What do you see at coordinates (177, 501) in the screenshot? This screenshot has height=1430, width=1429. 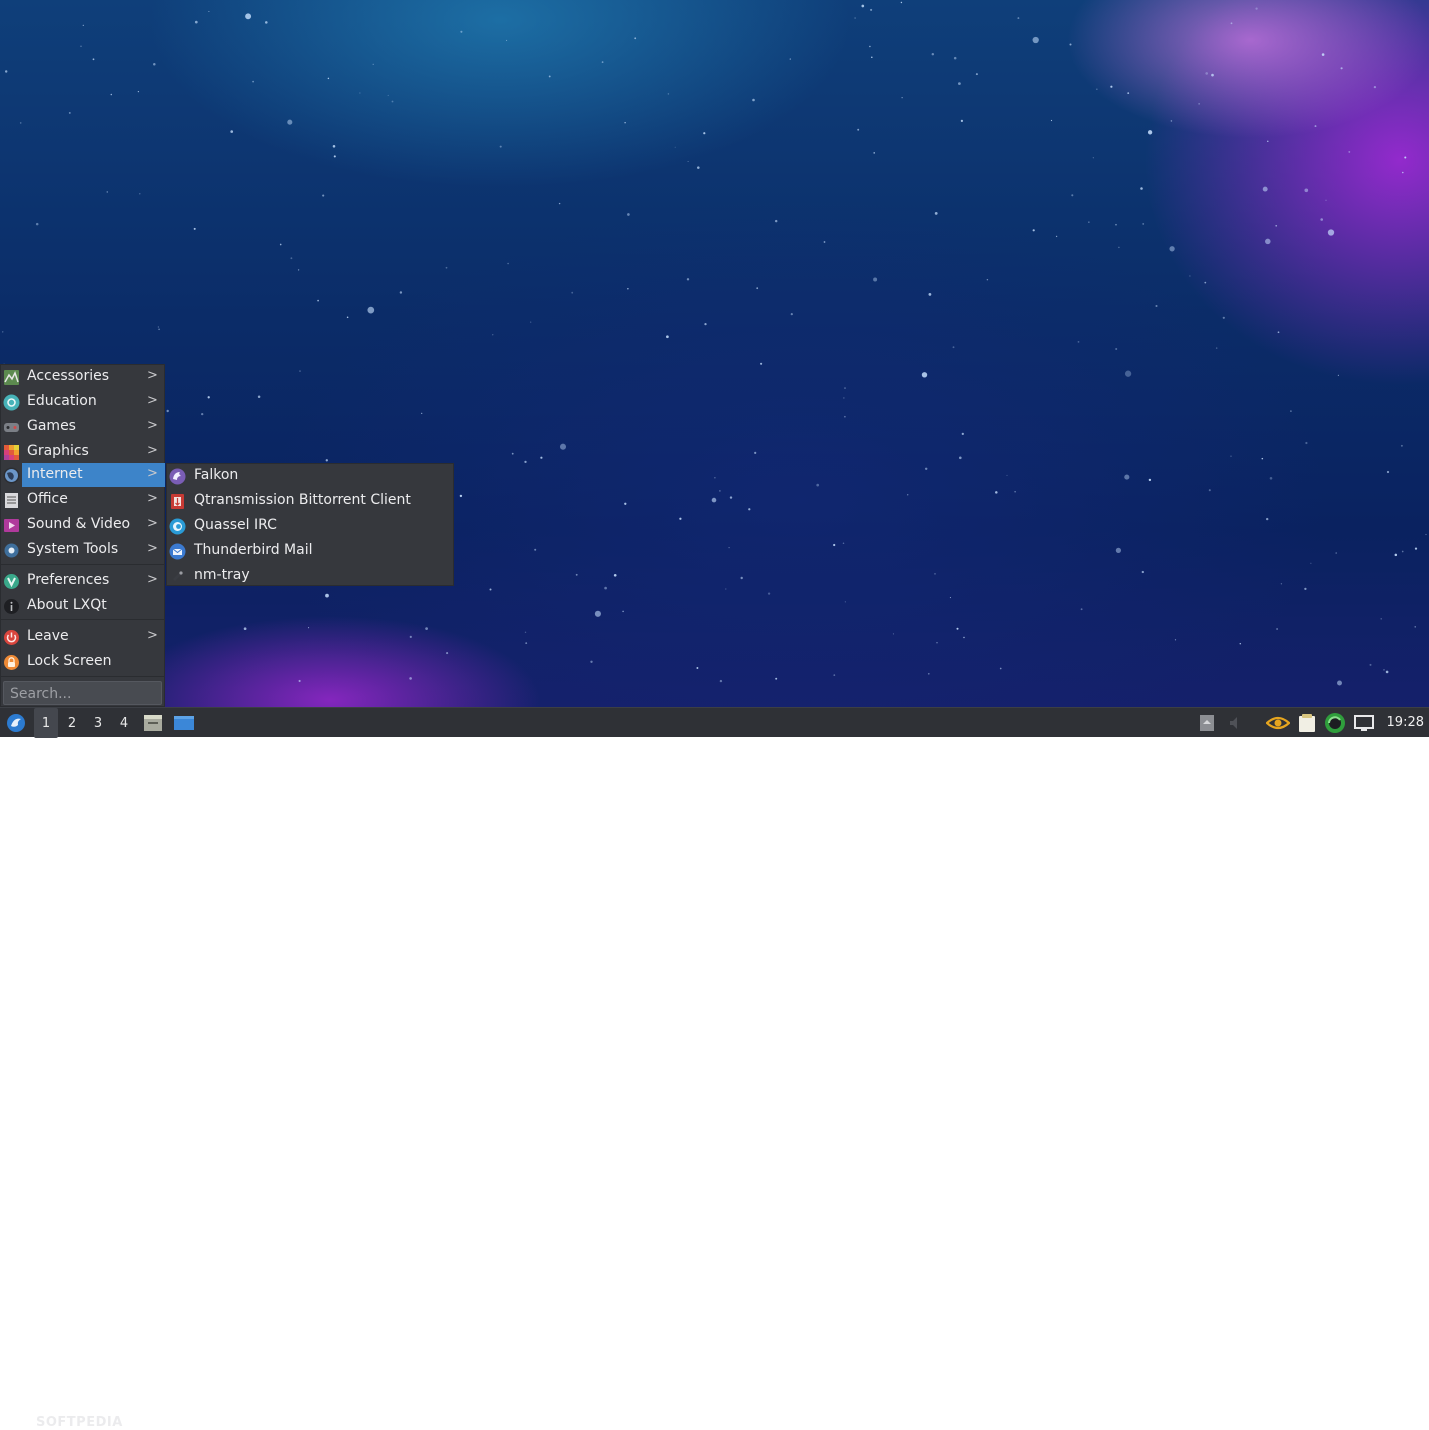 I see `qtransmission-icon` at bounding box center [177, 501].